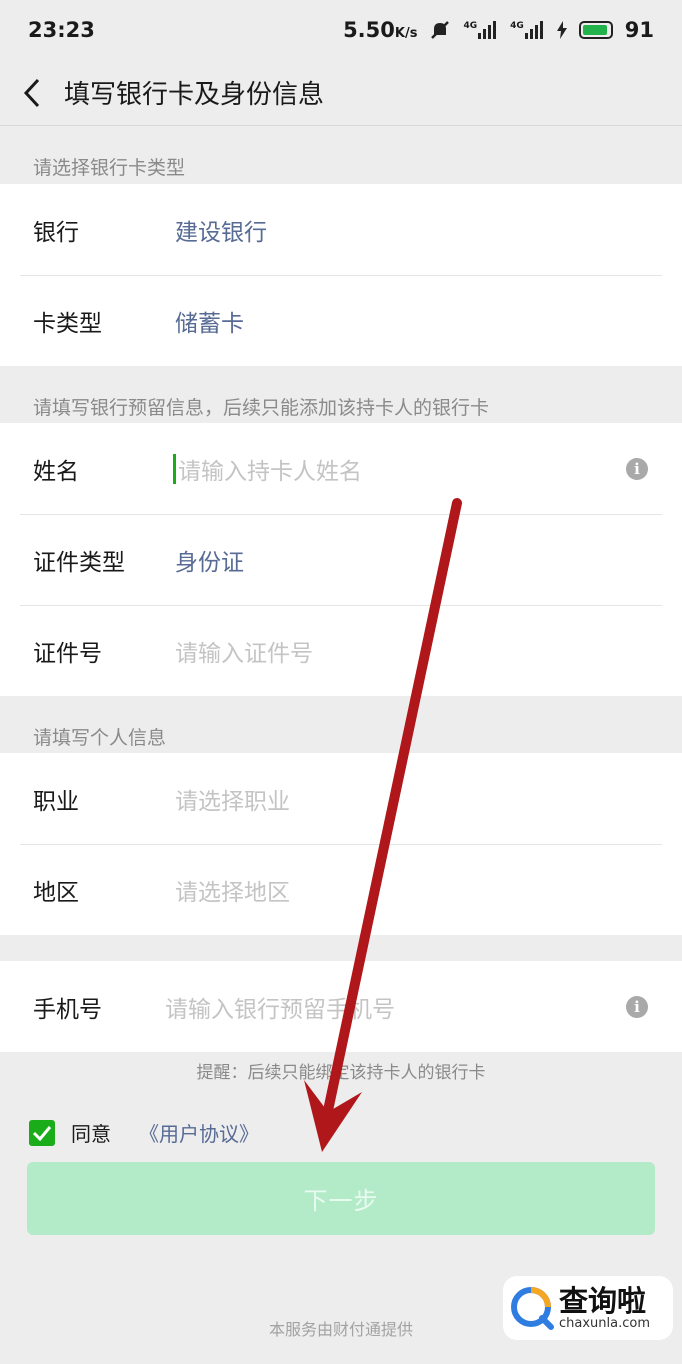 The height and width of the screenshot is (1364, 682). What do you see at coordinates (406, 33) in the screenshot?
I see `network-speed-unit: K/s` at bounding box center [406, 33].